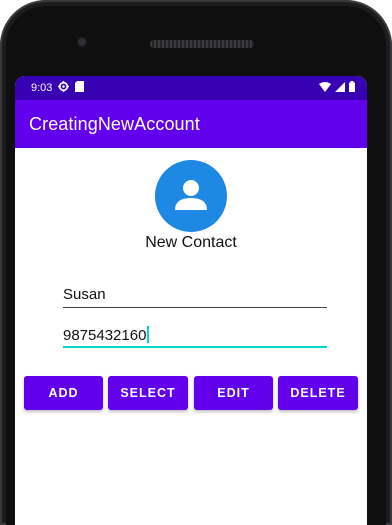  Describe the element at coordinates (114, 123) in the screenshot. I see `app-title: CreatingNewAccount` at that location.